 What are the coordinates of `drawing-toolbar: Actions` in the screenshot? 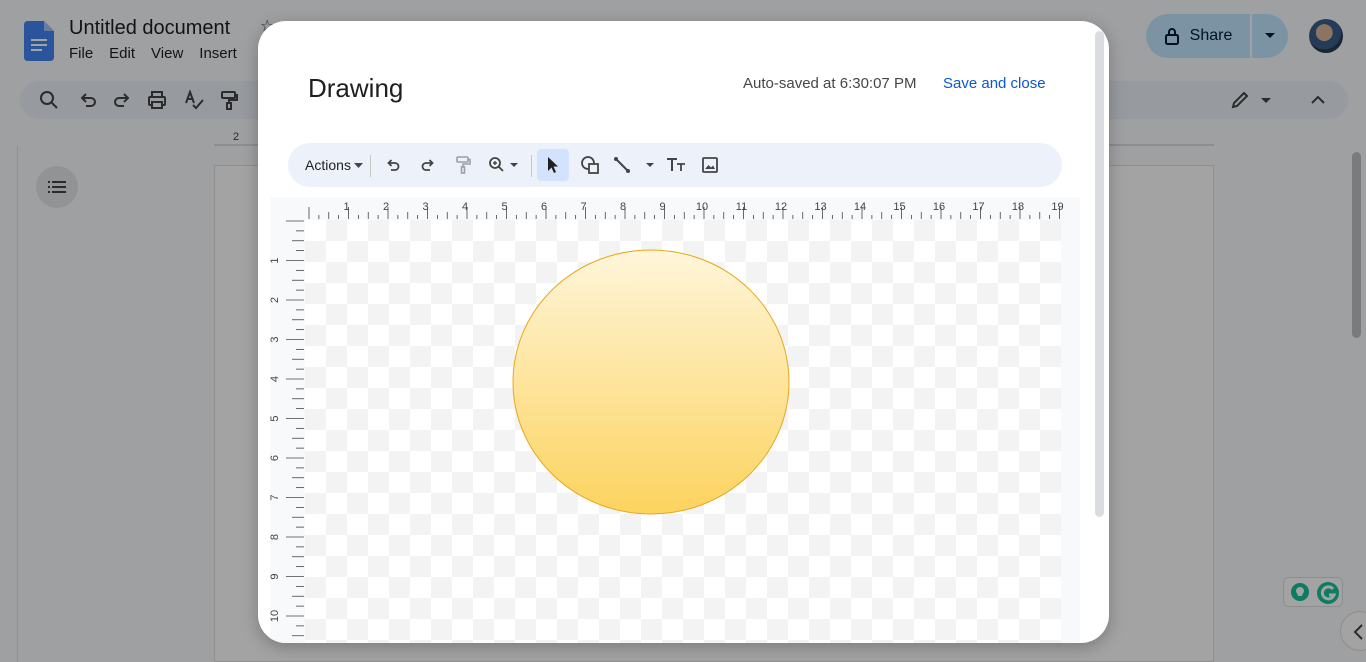 It's located at (675, 165).